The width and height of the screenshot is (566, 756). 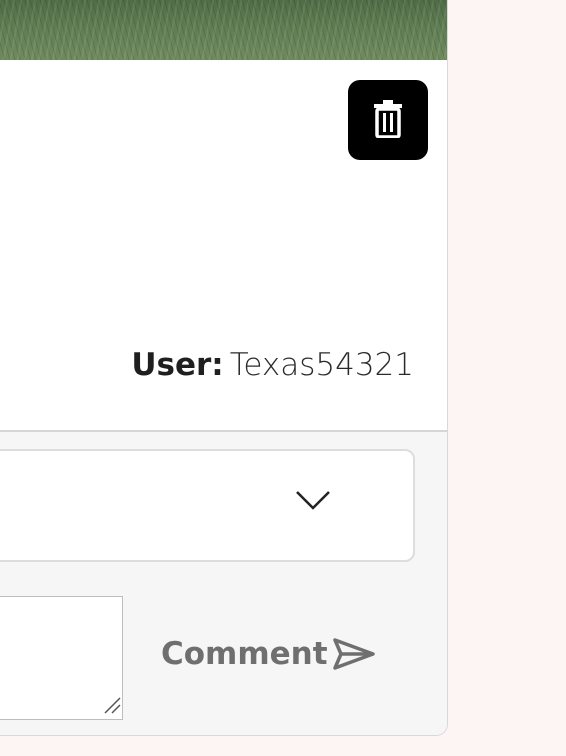 I want to click on send-icon, so click(x=354, y=654).